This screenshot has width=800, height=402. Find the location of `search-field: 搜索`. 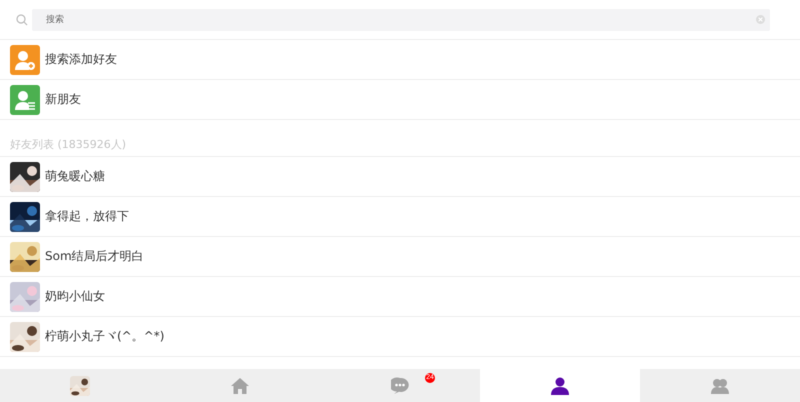

search-field: 搜索 is located at coordinates (401, 19).